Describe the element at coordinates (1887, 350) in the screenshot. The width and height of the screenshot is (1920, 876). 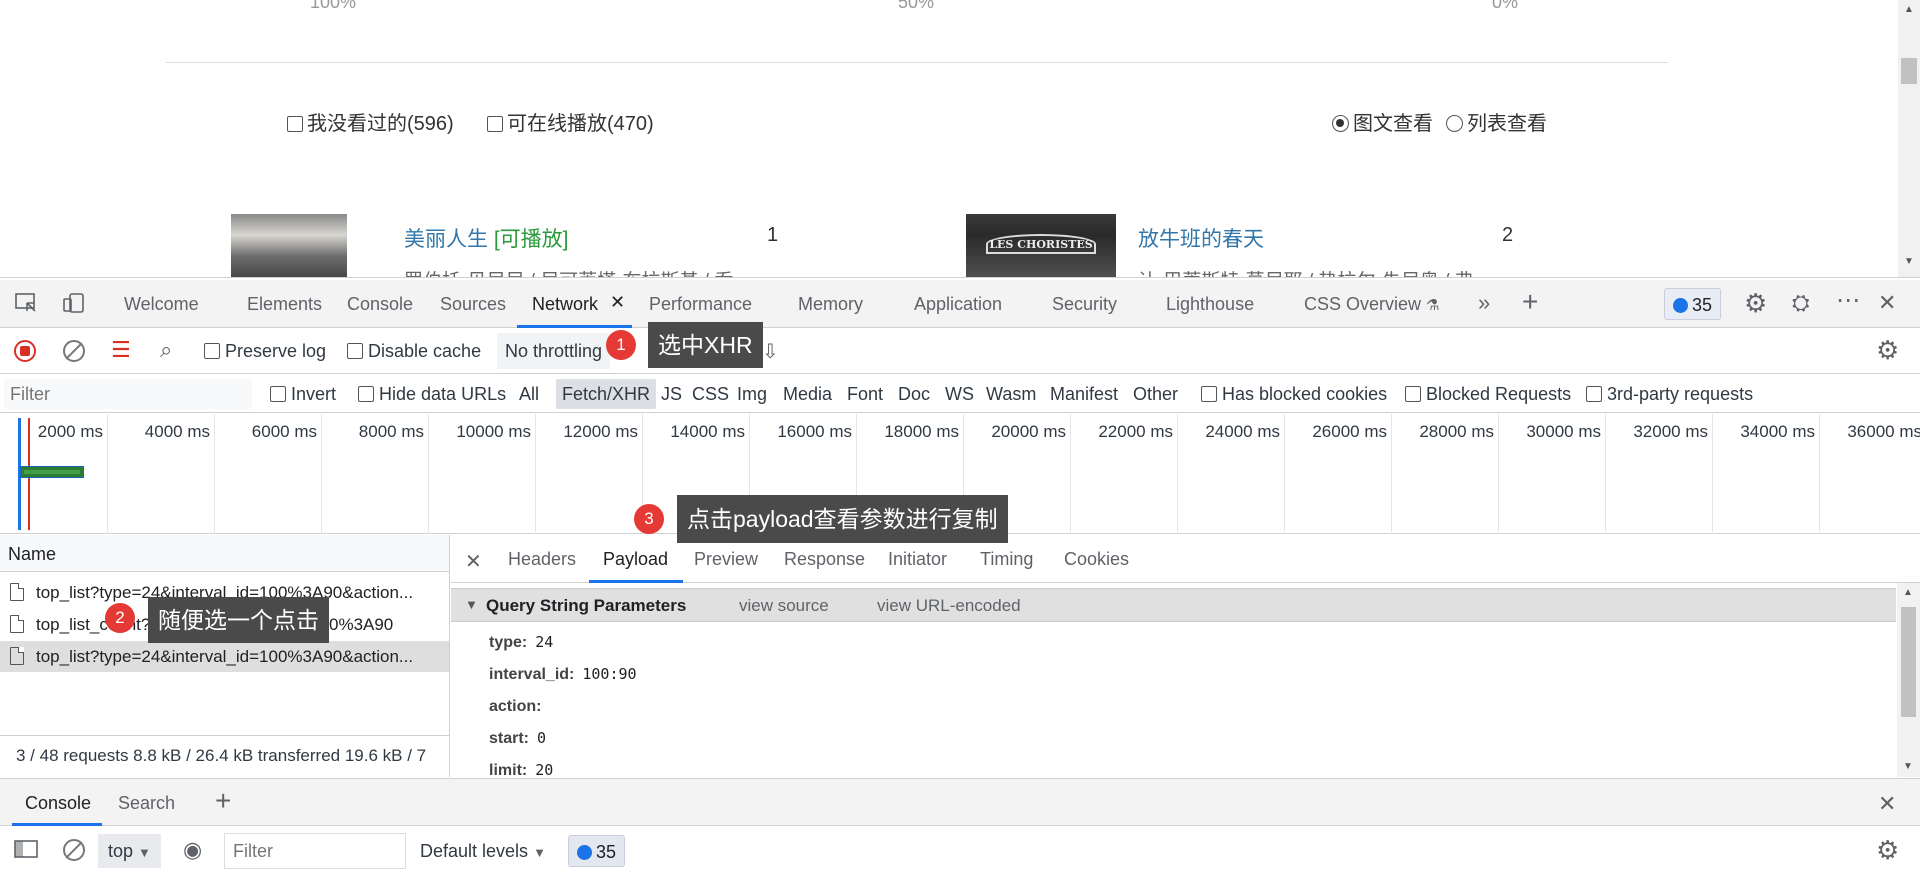
I see `network-settings-gear-icon: ⚙` at that location.